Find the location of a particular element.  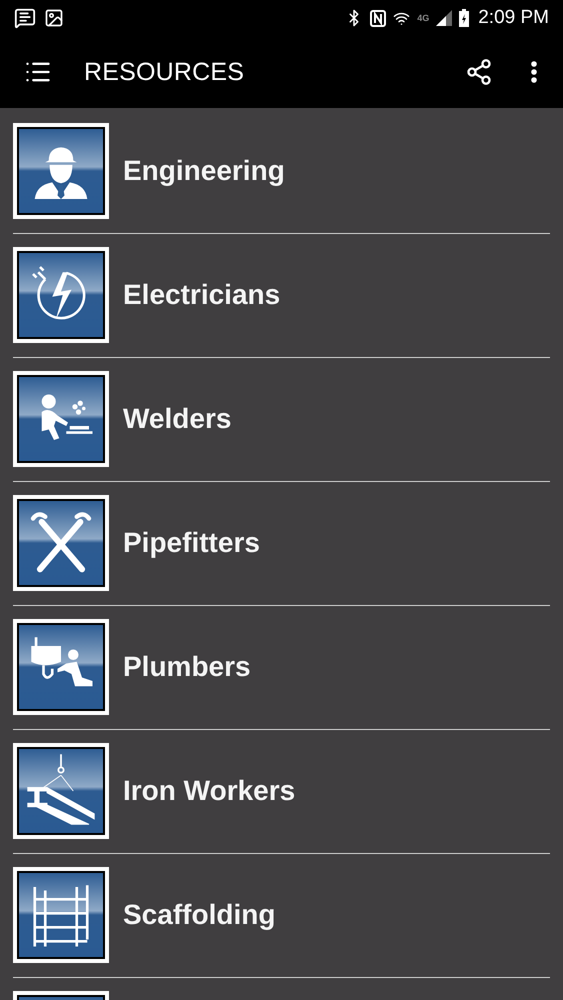

resource-label: Plumbers is located at coordinates (187, 667).